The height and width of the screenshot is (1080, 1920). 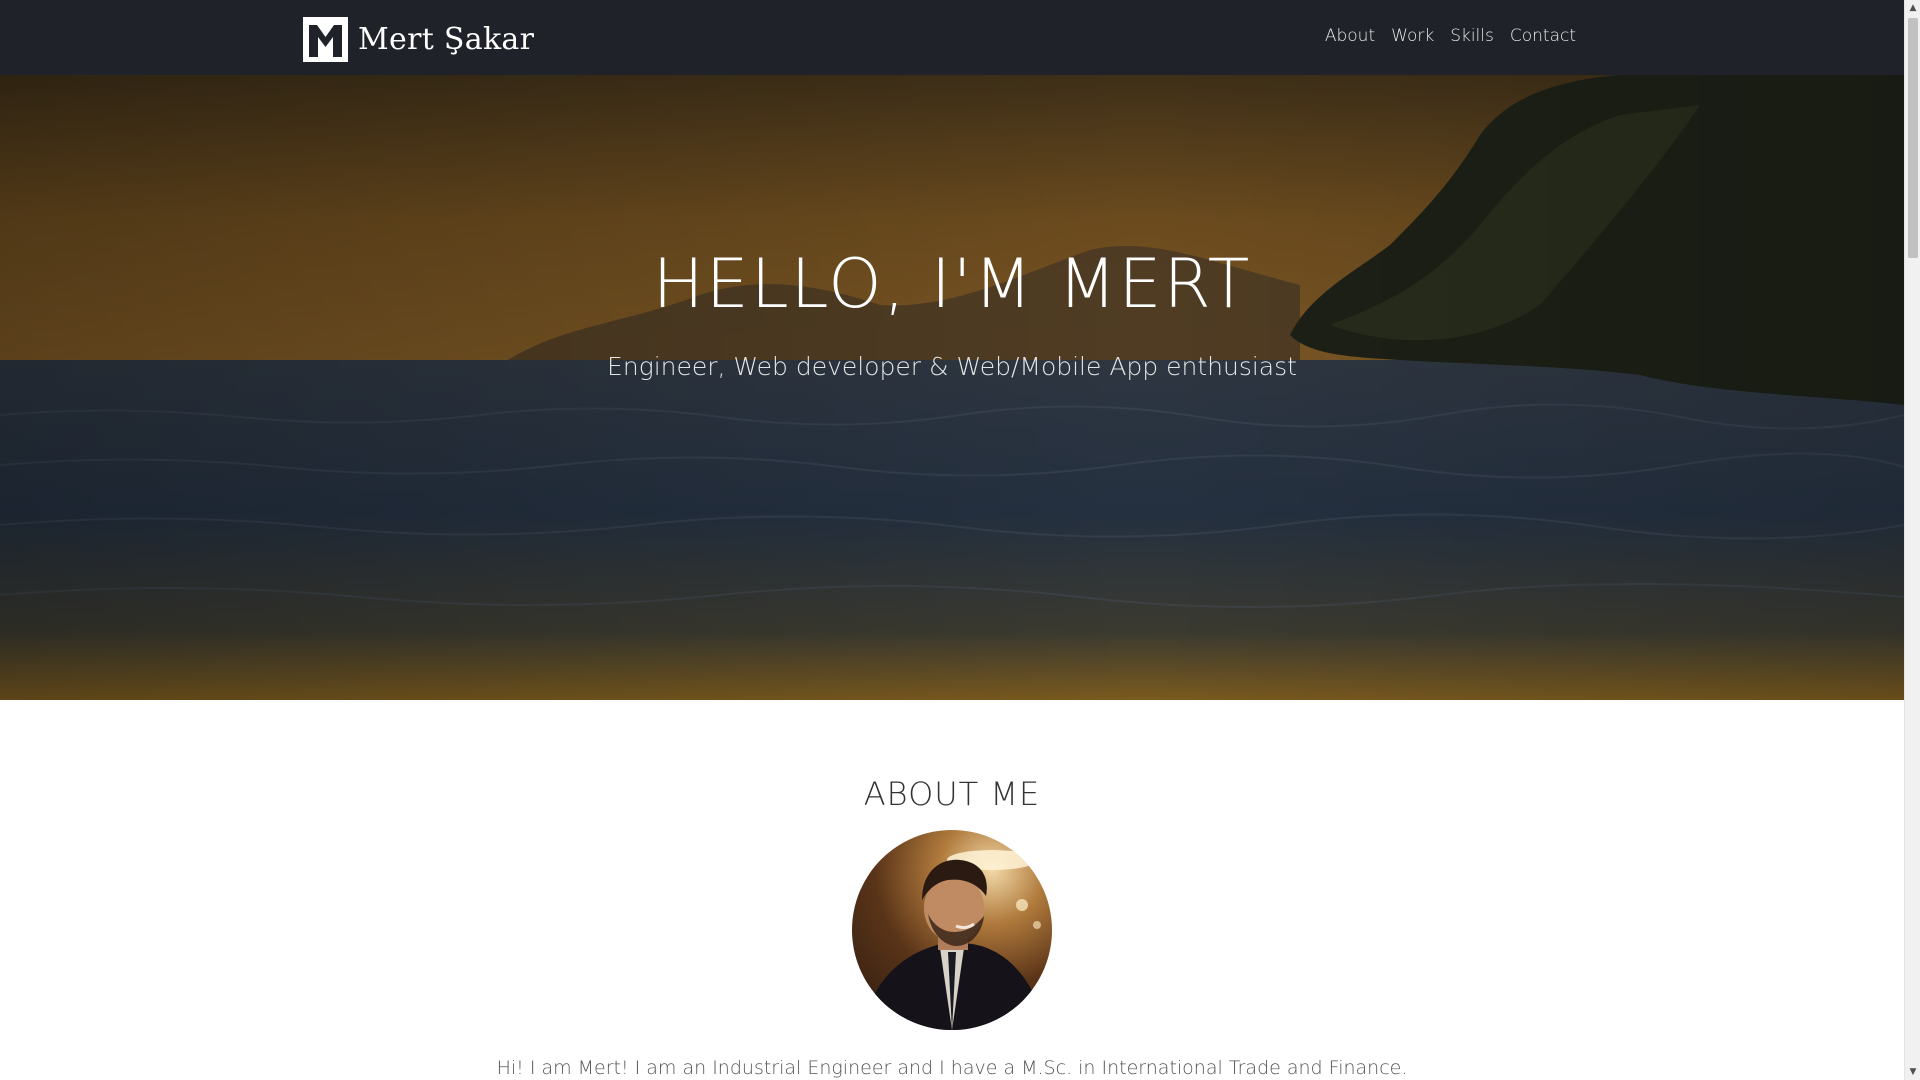 What do you see at coordinates (1912, 8) in the screenshot?
I see `triangle-up-icon: ▲` at bounding box center [1912, 8].